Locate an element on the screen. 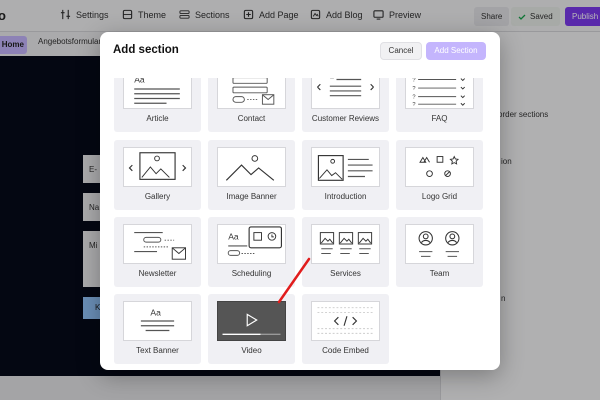 This screenshot has width=600, height=400. section-label: Image Banner is located at coordinates (251, 196).